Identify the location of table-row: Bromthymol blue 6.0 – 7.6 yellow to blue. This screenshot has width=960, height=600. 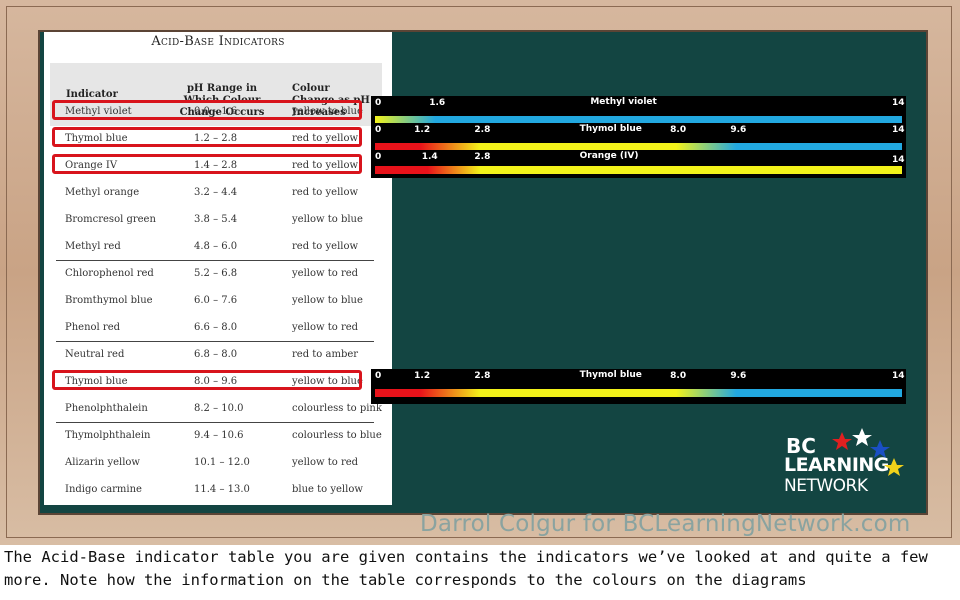
(216, 300).